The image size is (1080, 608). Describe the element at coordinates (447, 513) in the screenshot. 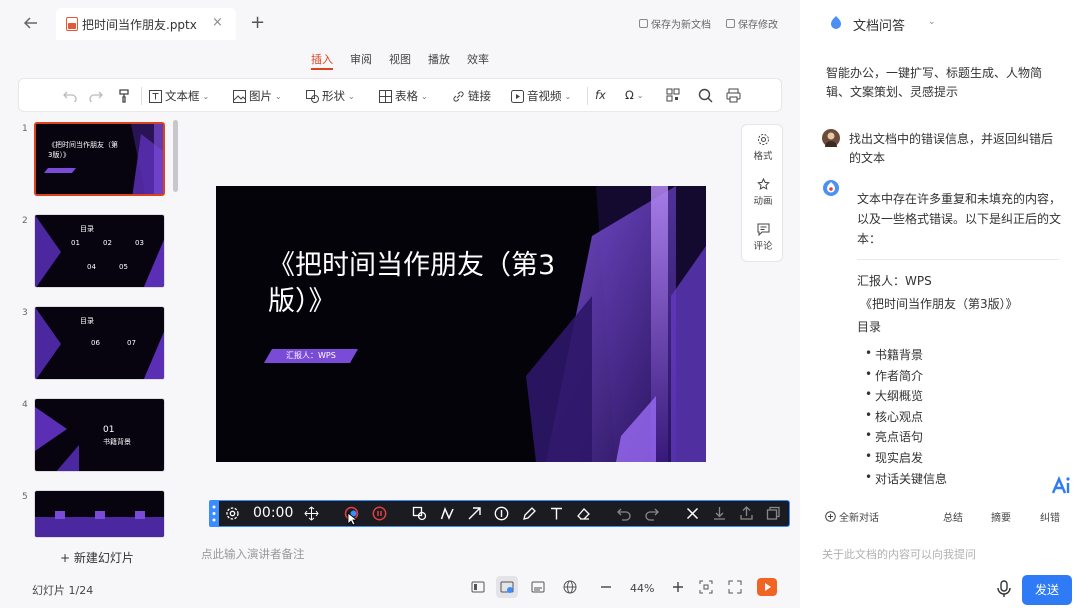

I see `polyline-icon` at that location.